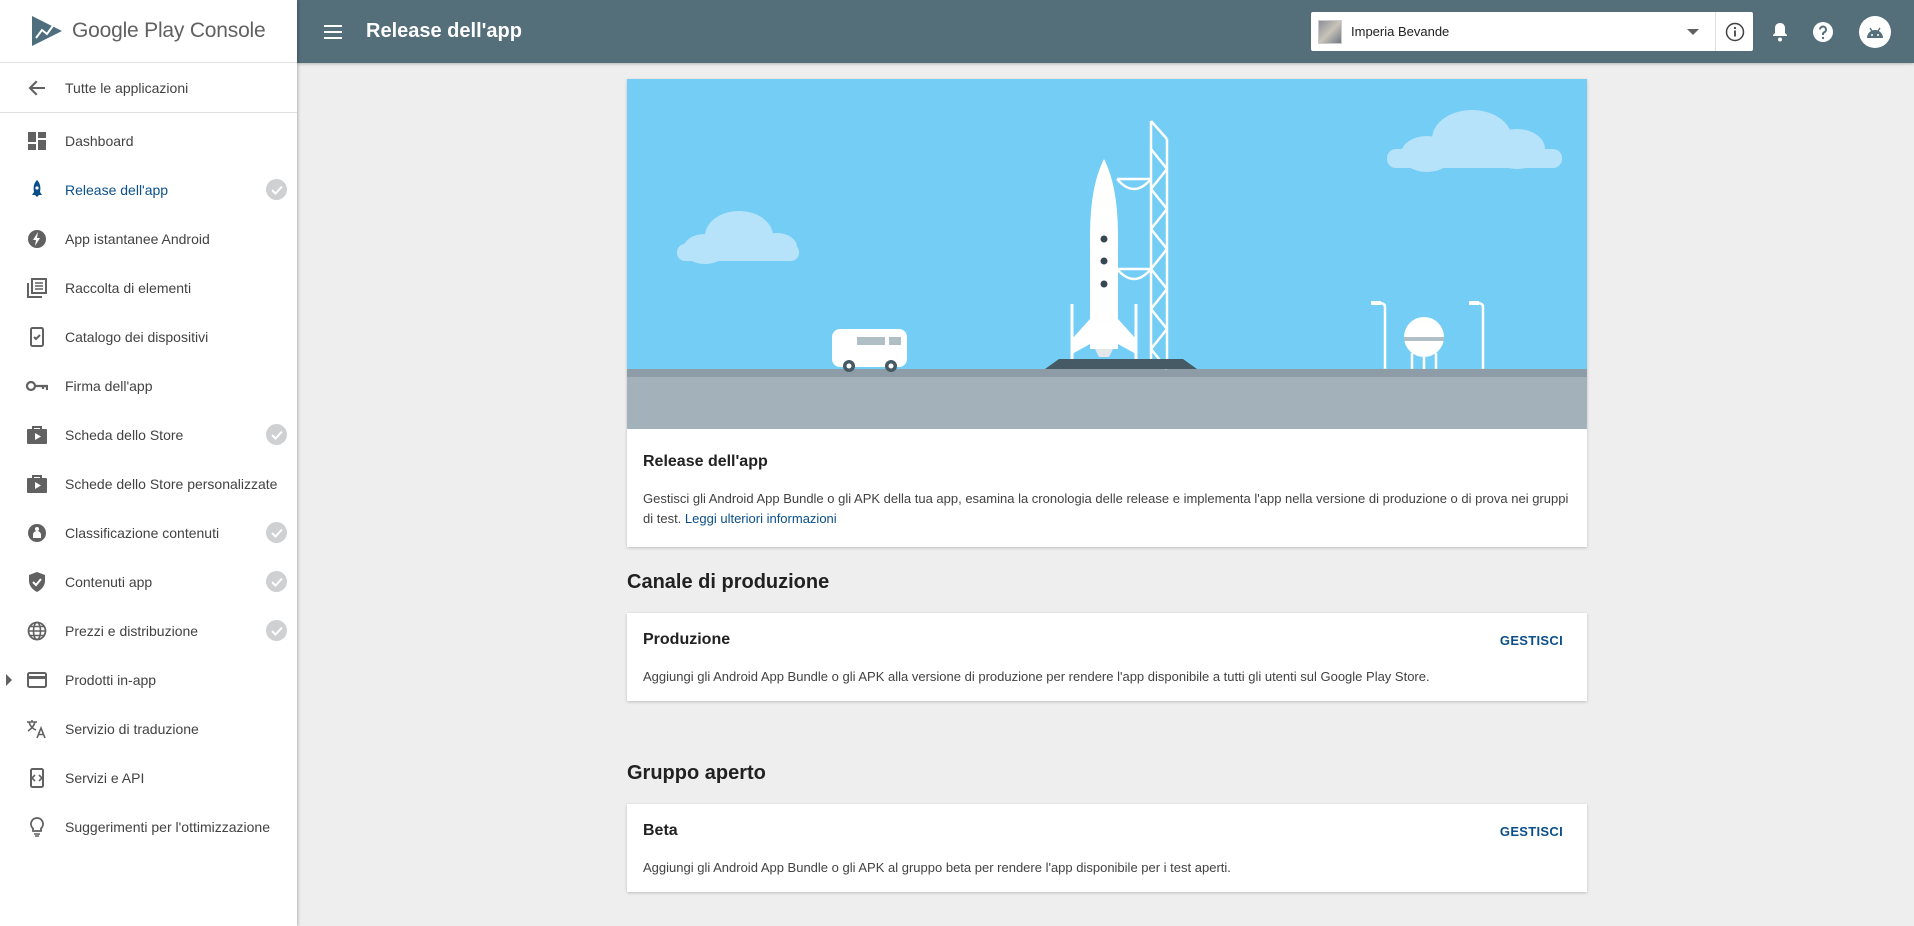 The width and height of the screenshot is (1914, 926). I want to click on app-thumbnail, so click(1330, 31).